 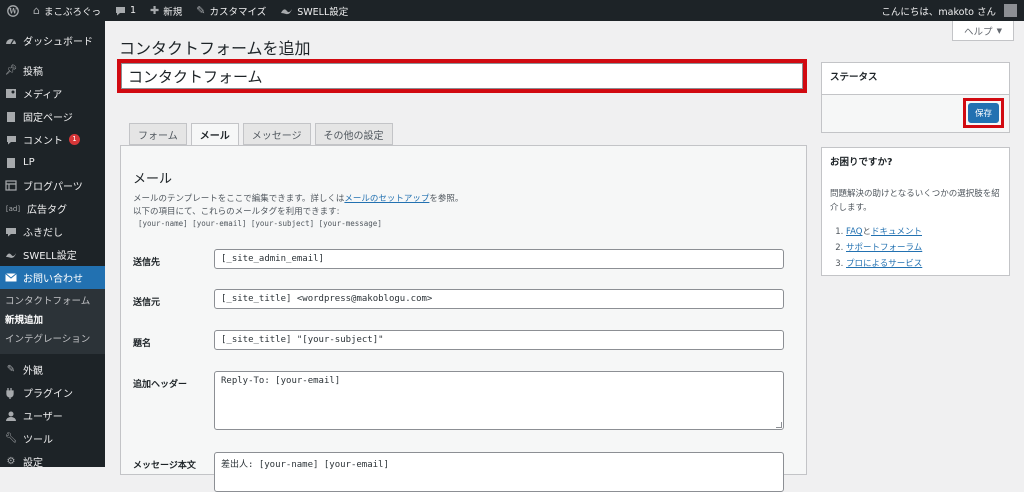 I want to click on list-item: サポートフォーラム, so click(x=923, y=248).